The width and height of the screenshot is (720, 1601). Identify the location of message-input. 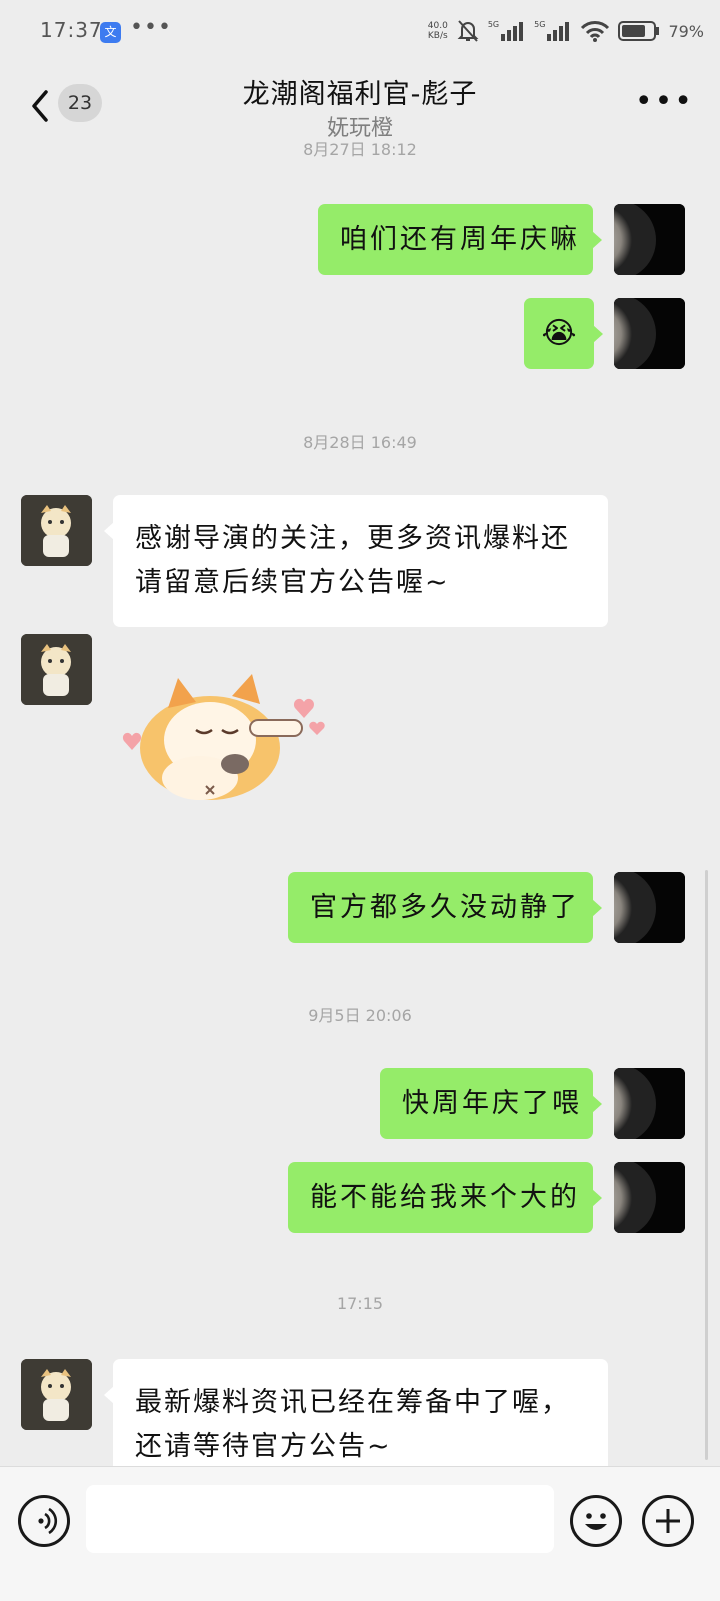
(320, 1519).